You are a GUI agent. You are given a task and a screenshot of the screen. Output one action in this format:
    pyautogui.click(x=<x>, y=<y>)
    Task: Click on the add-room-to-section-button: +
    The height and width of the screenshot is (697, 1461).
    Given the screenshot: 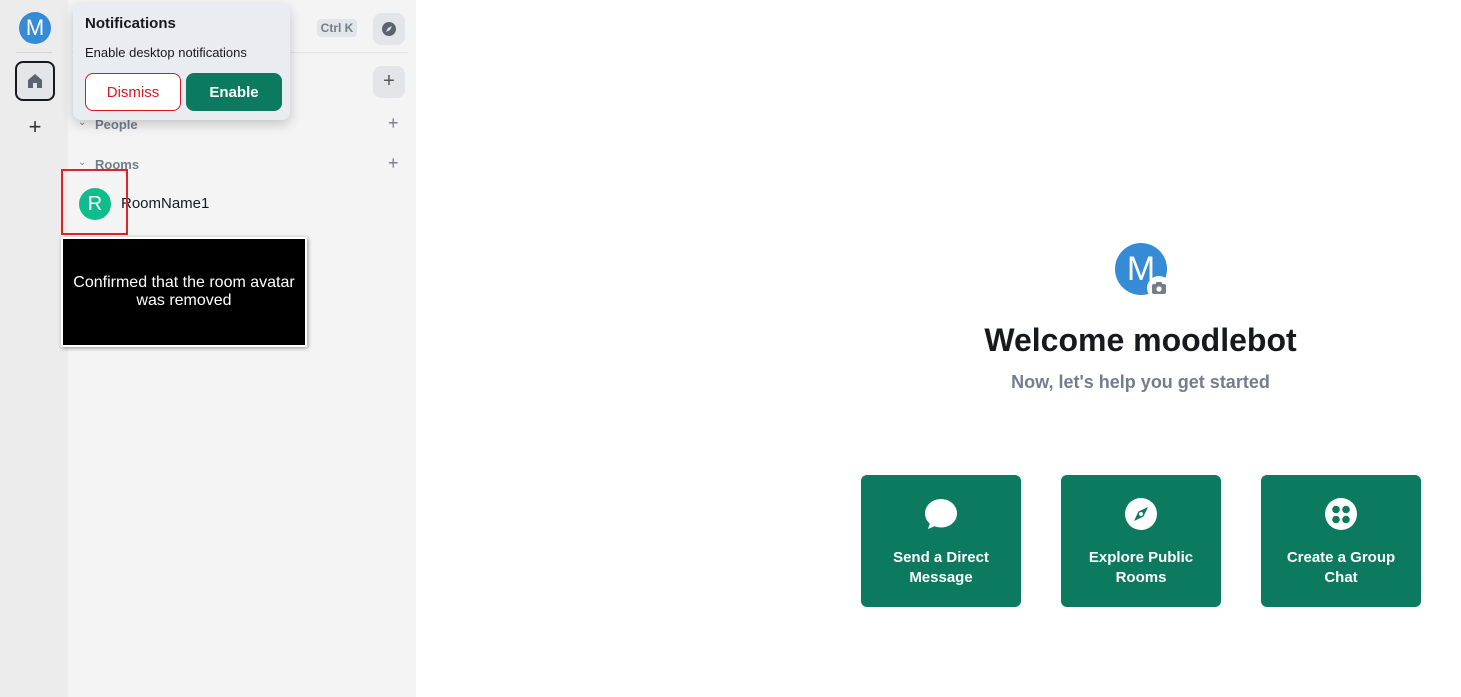 What is the action you would take?
    pyautogui.click(x=393, y=163)
    